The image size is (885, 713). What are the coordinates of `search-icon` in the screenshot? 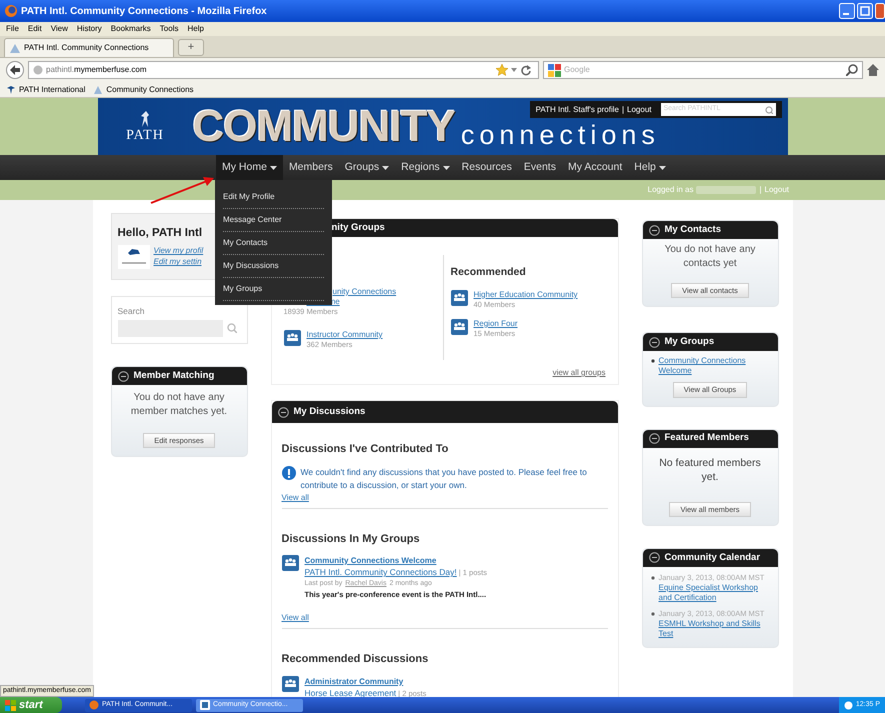 It's located at (852, 70).